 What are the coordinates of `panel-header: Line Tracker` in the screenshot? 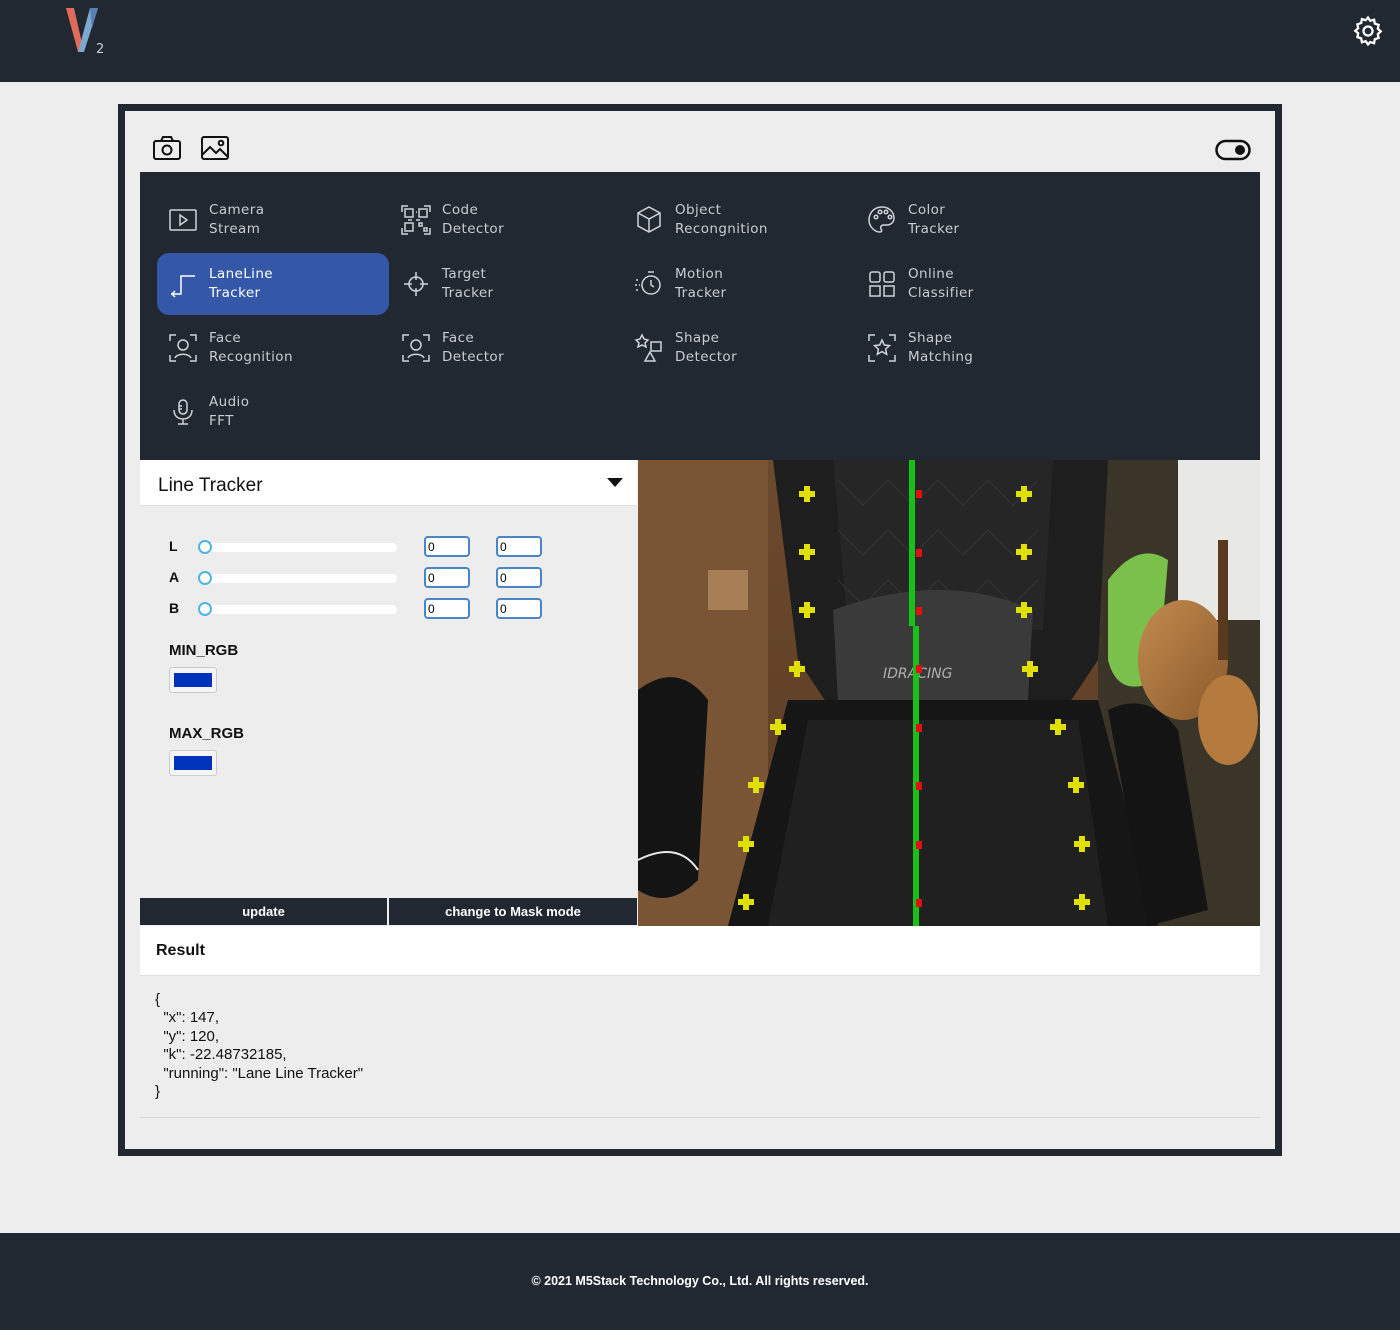 It's located at (388, 483).